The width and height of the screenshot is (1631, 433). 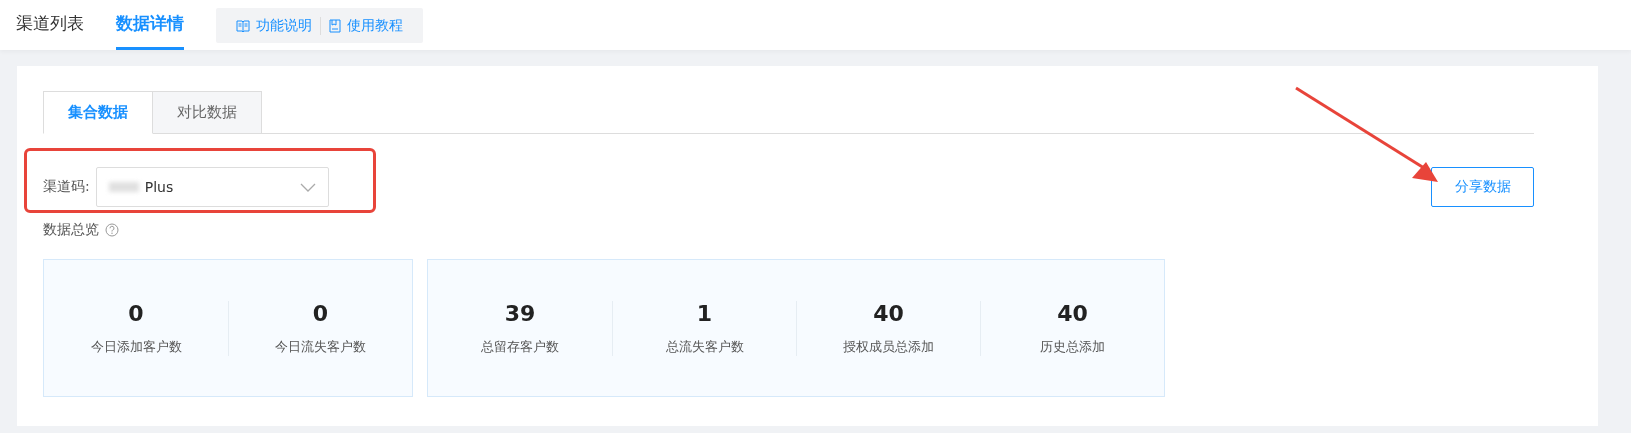 I want to click on chevron-down-icon, so click(x=307, y=187).